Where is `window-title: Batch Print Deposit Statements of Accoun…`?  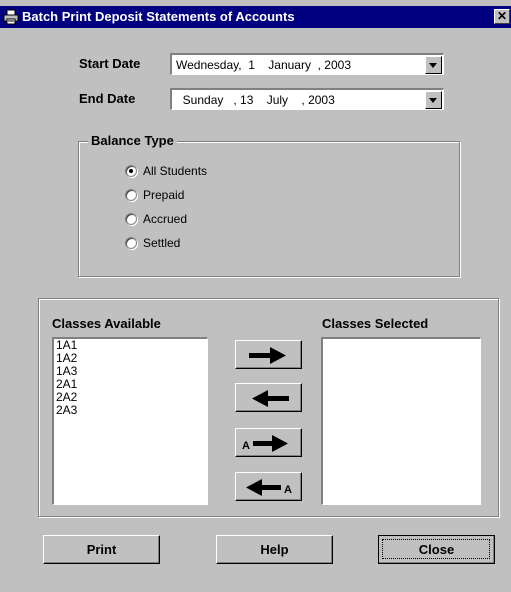 window-title: Batch Print Deposit Statements of Accoun… is located at coordinates (158, 16).